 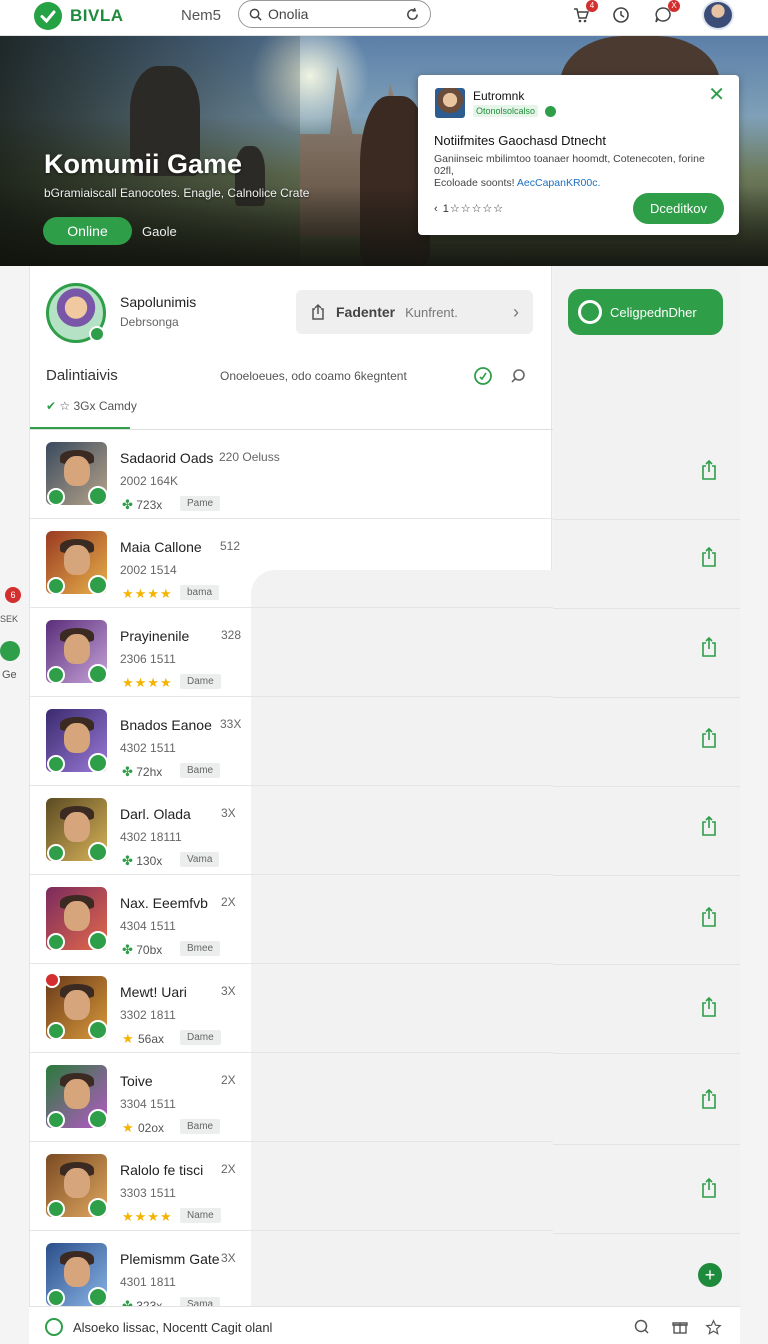 What do you see at coordinates (469, 208) in the screenshot?
I see `rating-stars: ‹ 1☆☆☆☆☆` at bounding box center [469, 208].